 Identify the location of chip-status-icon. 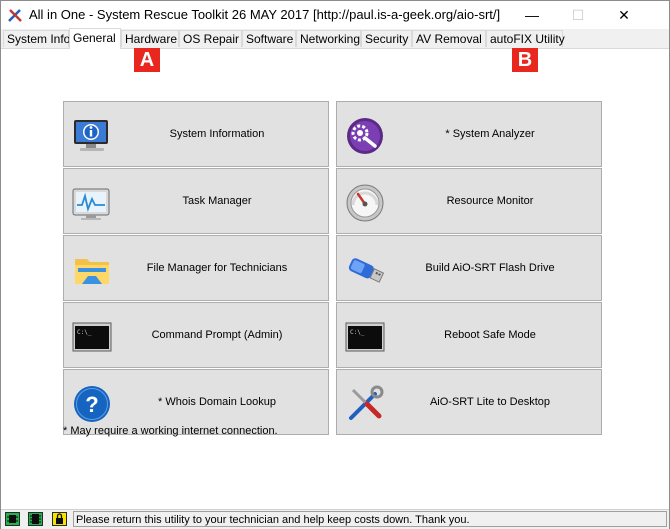
(35, 519).